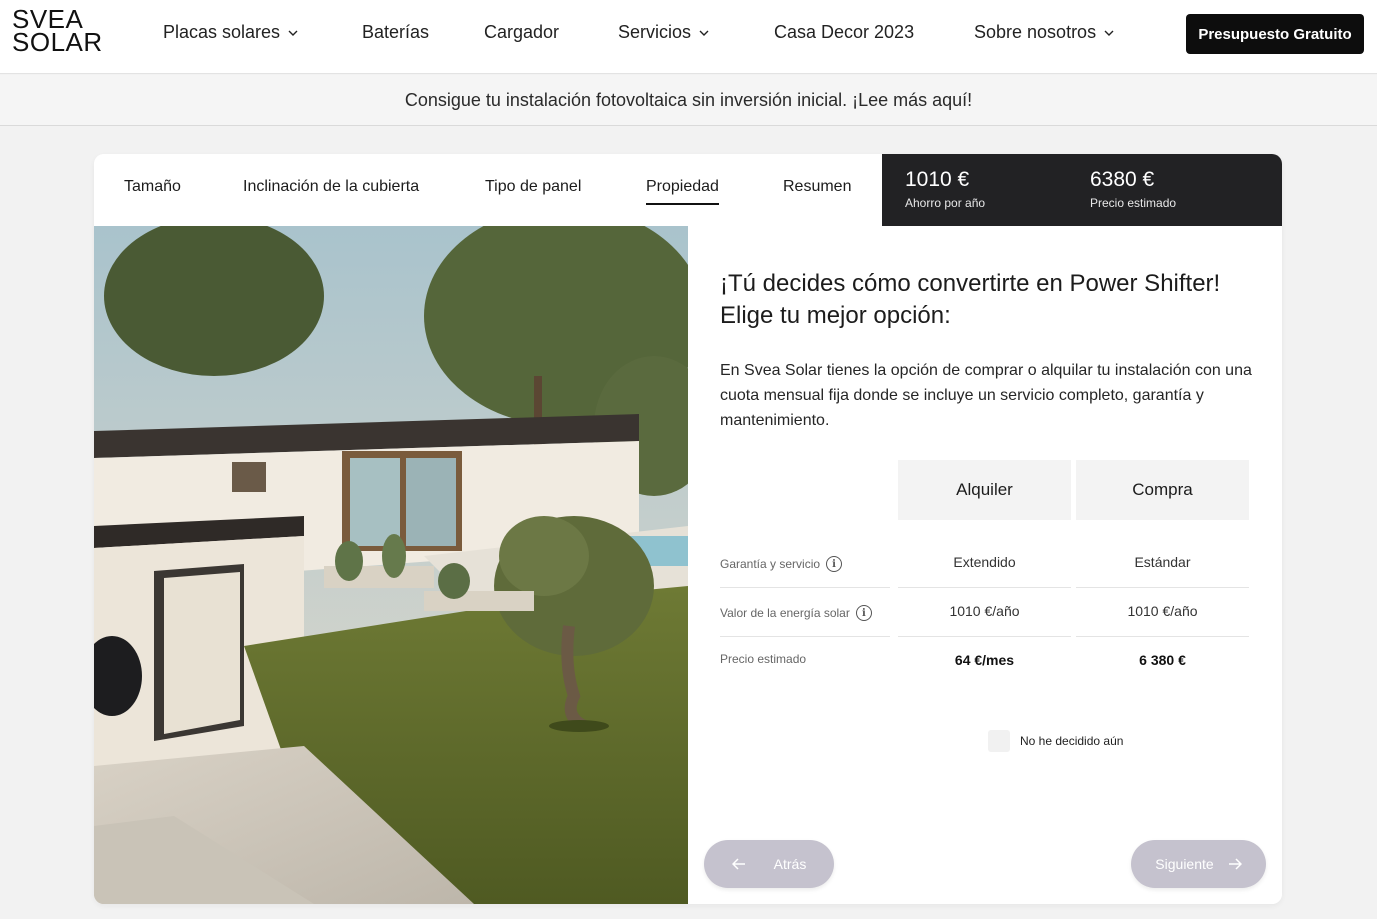  What do you see at coordinates (945, 203) in the screenshot?
I see `savings-label: Ahorro por año` at bounding box center [945, 203].